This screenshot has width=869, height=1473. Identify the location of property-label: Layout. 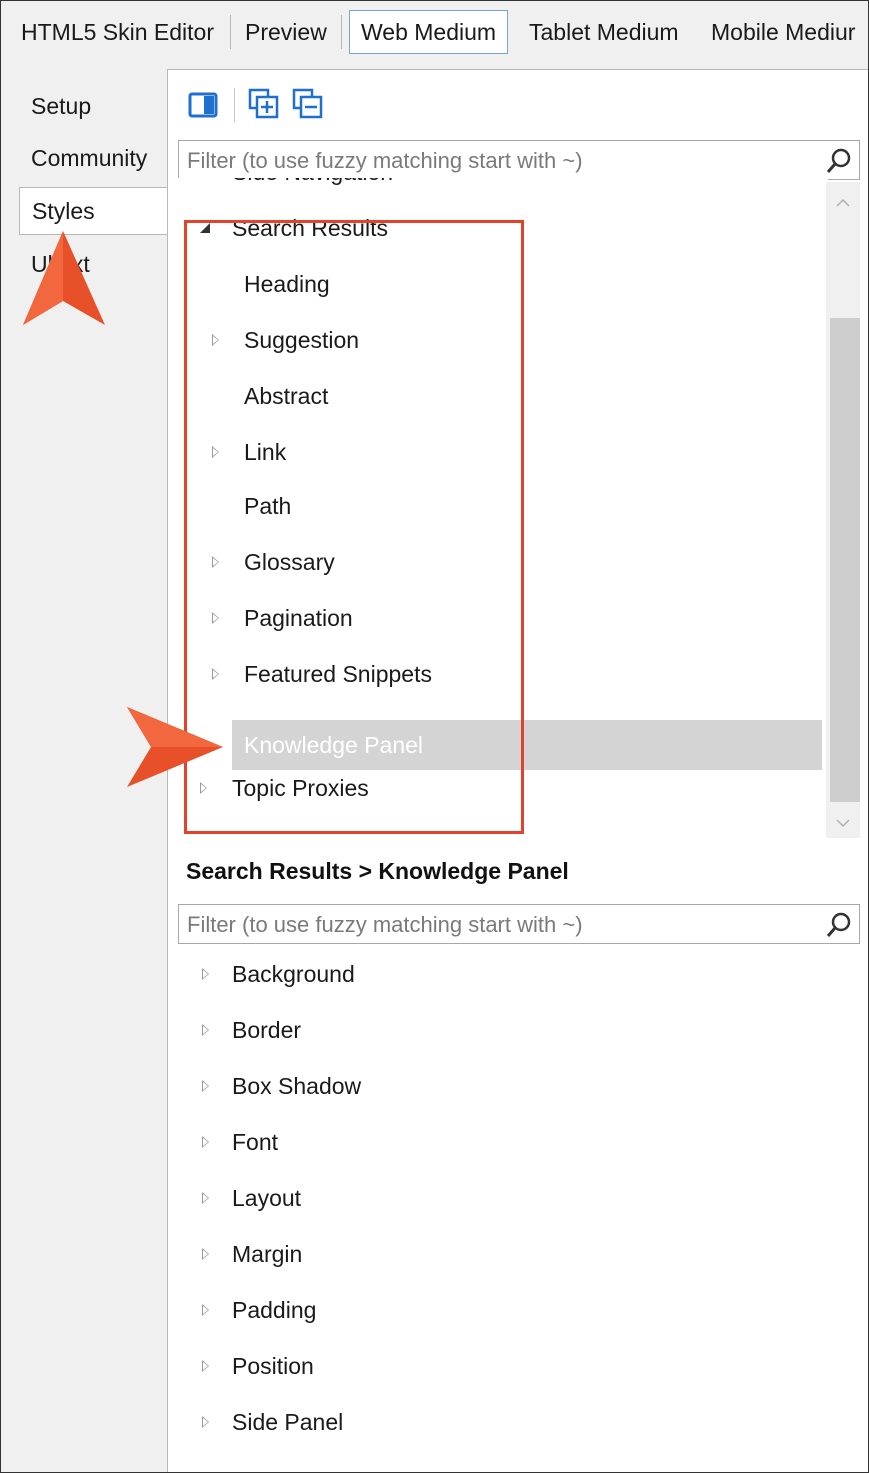
(267, 1198).